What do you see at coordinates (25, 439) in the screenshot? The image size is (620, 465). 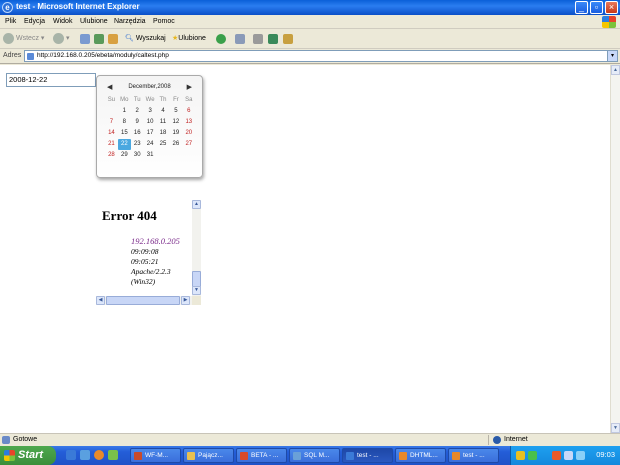 I see `status-text: Gotowe` at bounding box center [25, 439].